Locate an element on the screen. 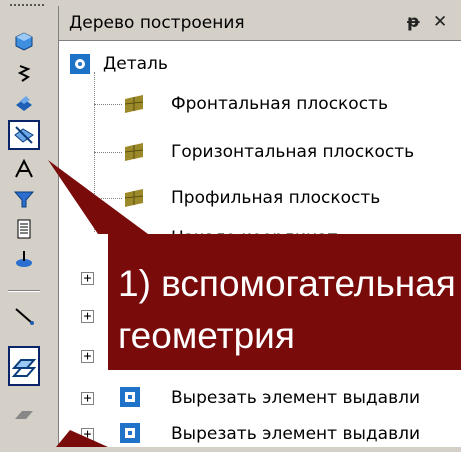 This screenshot has width=461, height=452. tree-item-label: Деталь is located at coordinates (135, 64).